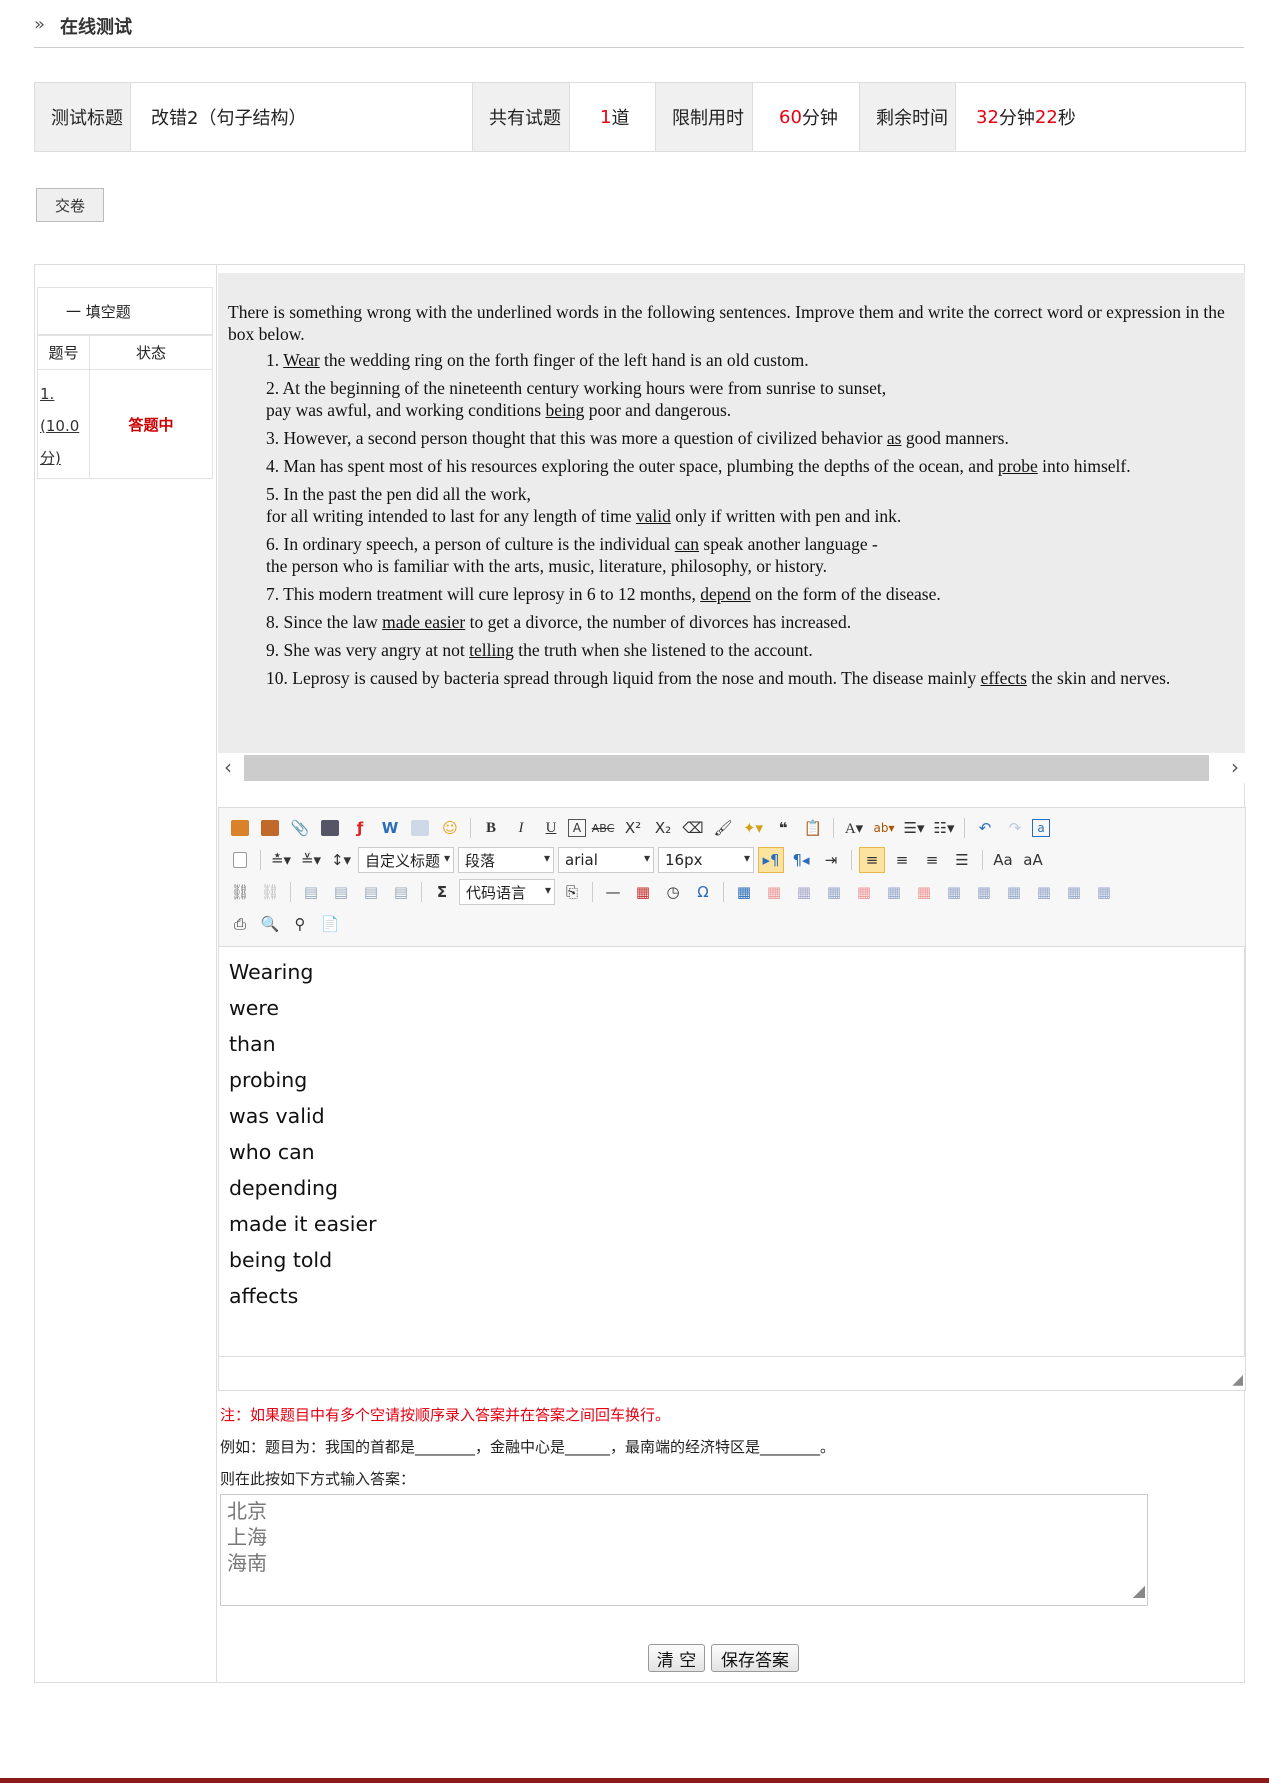 The image size is (1269, 1783). I want to click on rtl-direction-icon: ¶◂, so click(801, 860).